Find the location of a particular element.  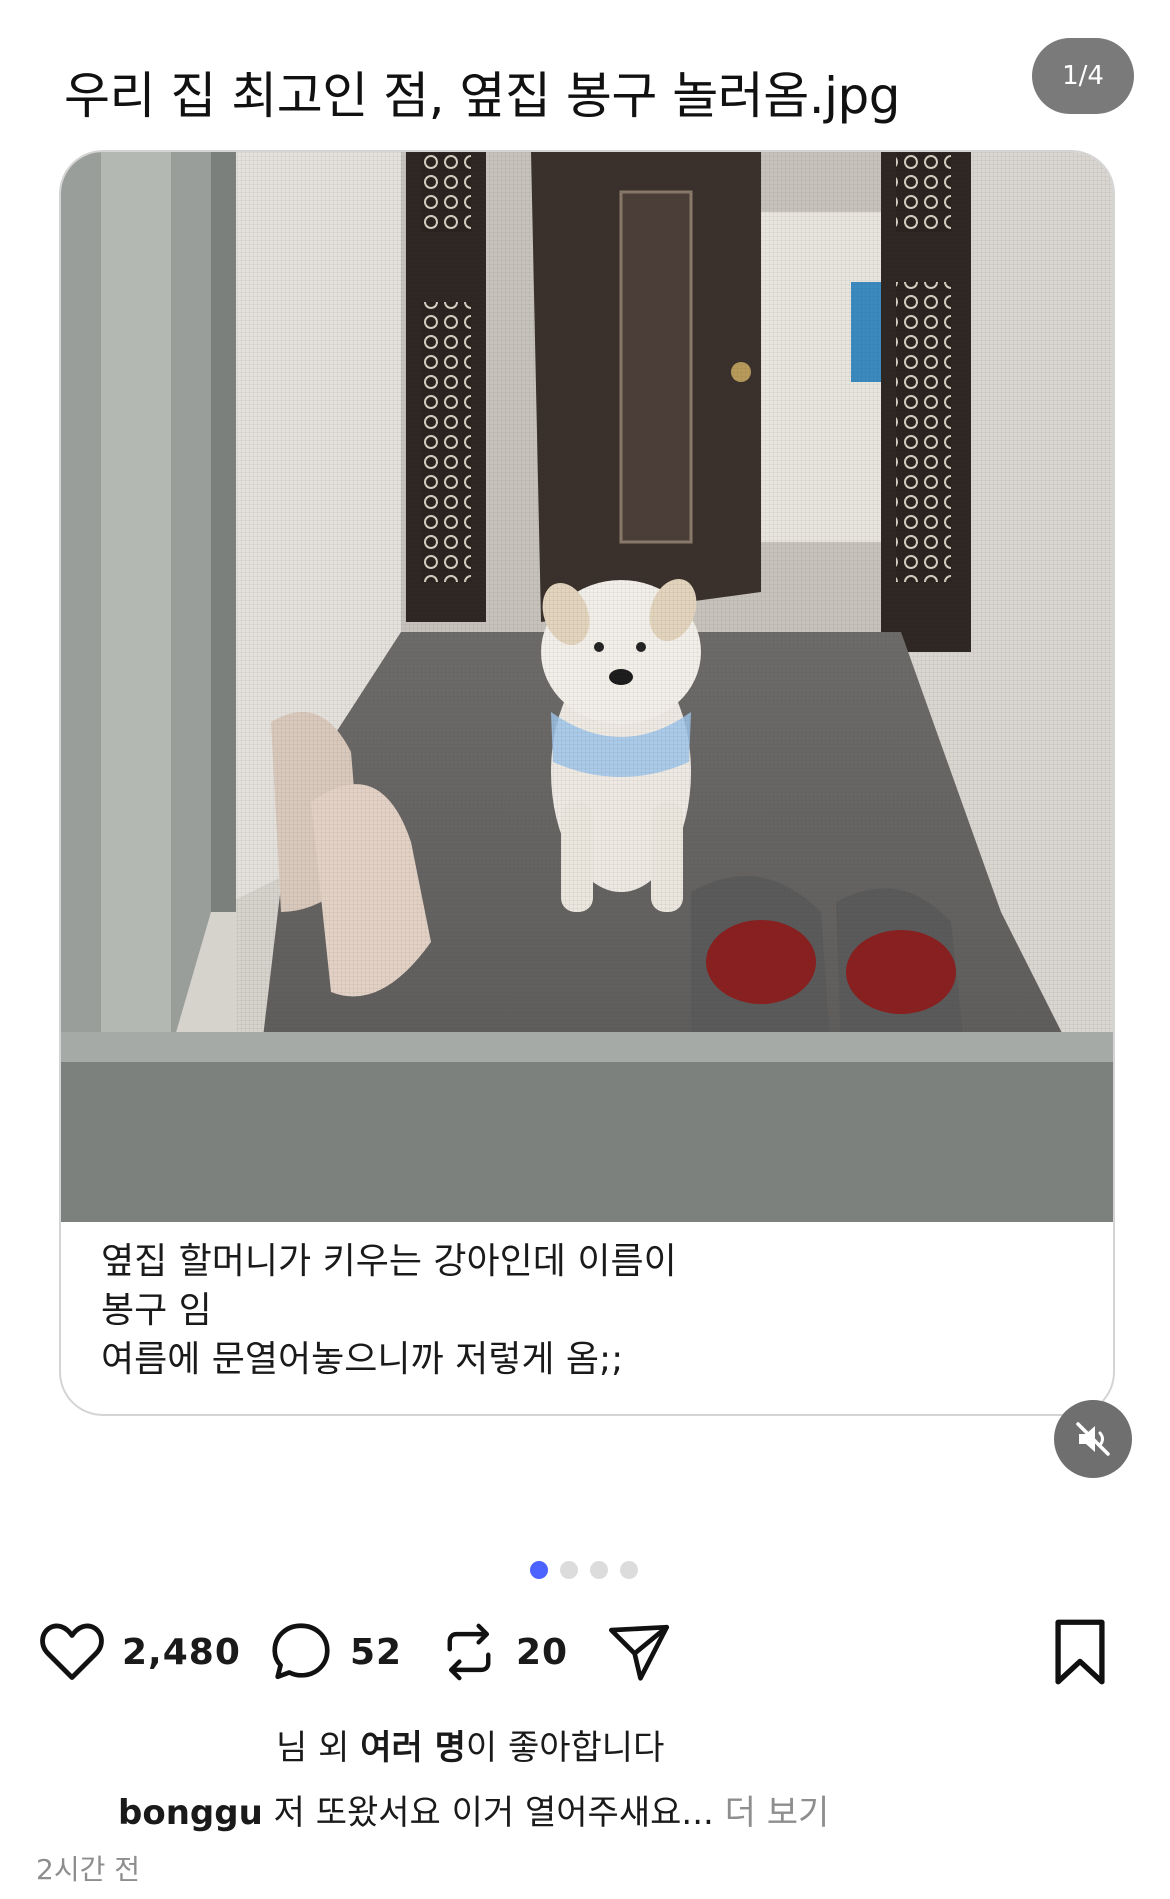

bookmark-icon is located at coordinates (1080, 1652).